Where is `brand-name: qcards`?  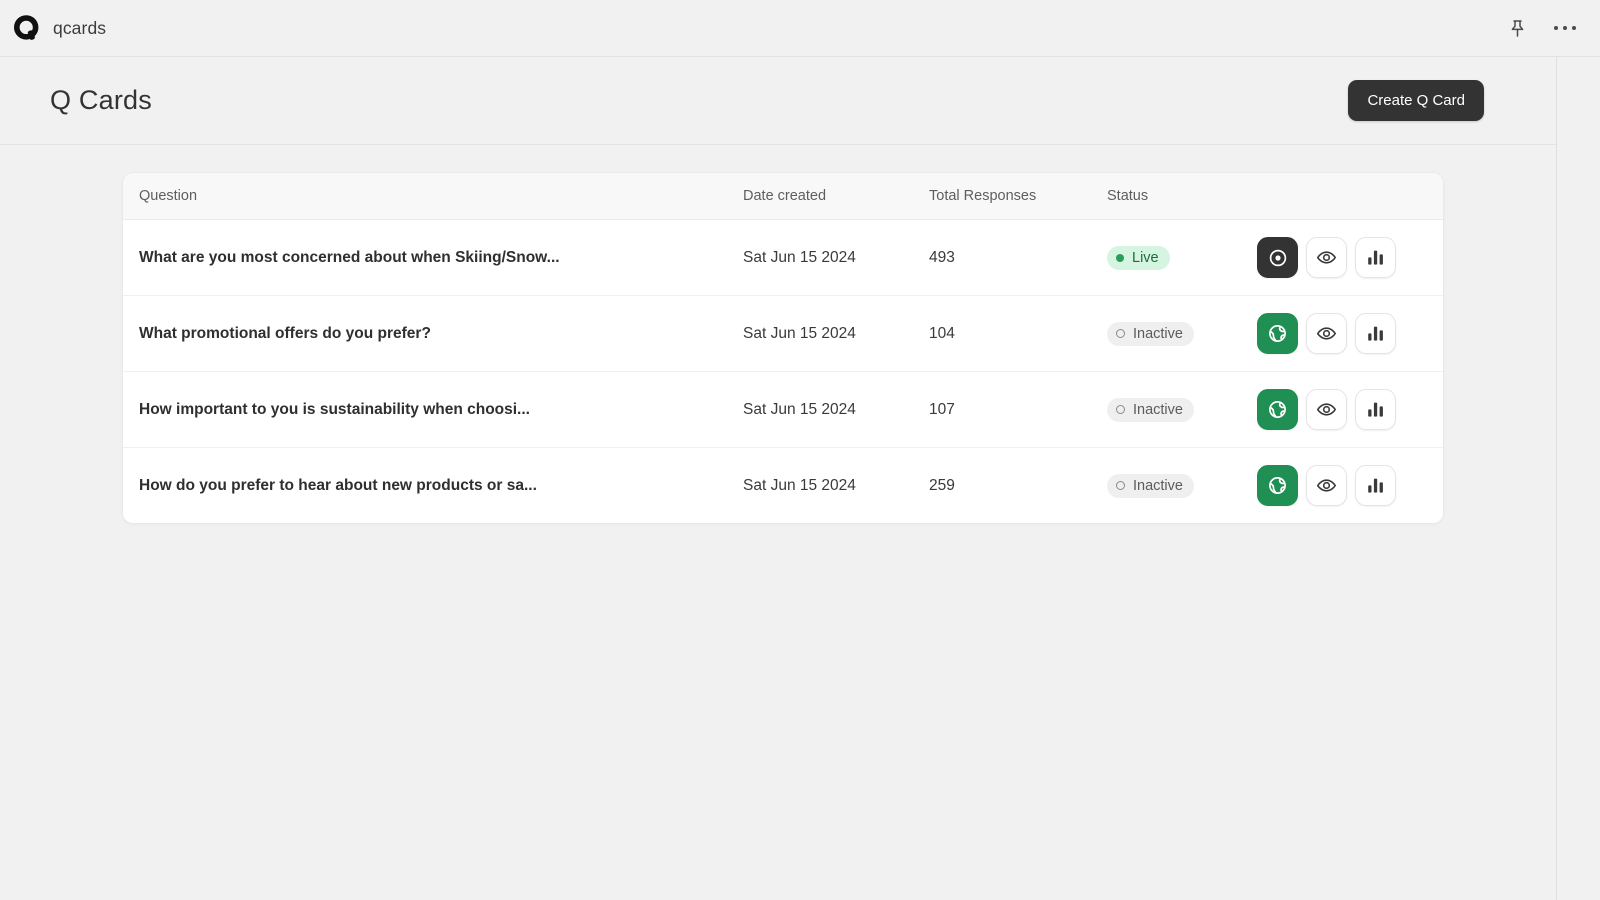
brand-name: qcards is located at coordinates (80, 27).